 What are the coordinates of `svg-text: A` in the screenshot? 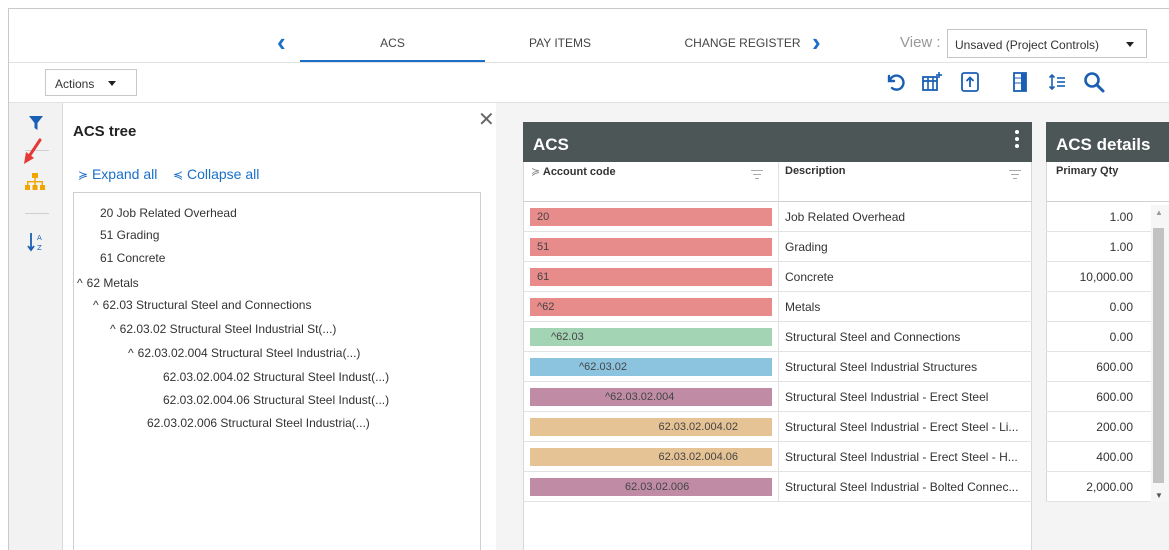 It's located at (39, 238).